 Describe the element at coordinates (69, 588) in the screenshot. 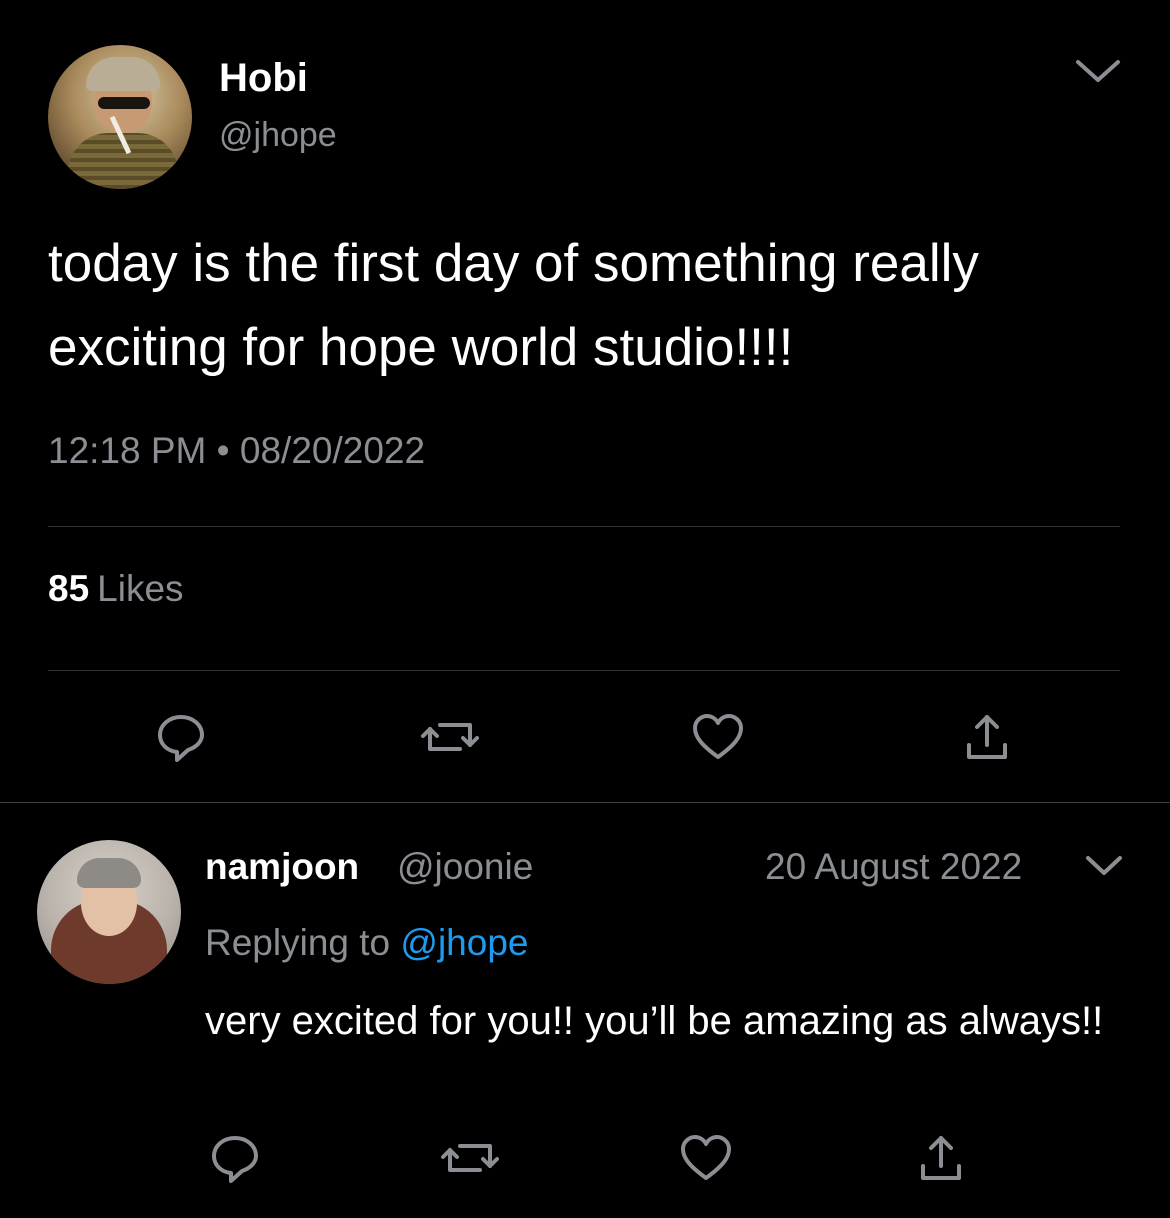

I see `likes-count: 85` at that location.